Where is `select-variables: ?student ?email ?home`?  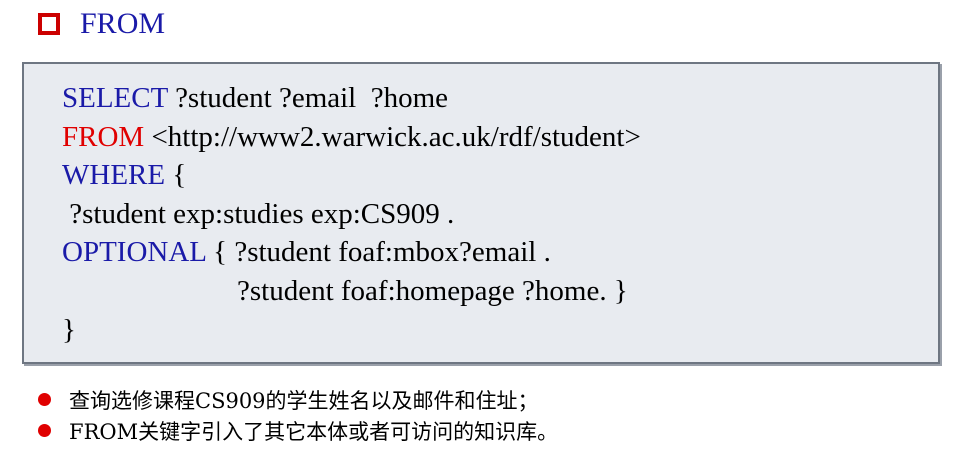 select-variables: ?student ?email ?home is located at coordinates (308, 98).